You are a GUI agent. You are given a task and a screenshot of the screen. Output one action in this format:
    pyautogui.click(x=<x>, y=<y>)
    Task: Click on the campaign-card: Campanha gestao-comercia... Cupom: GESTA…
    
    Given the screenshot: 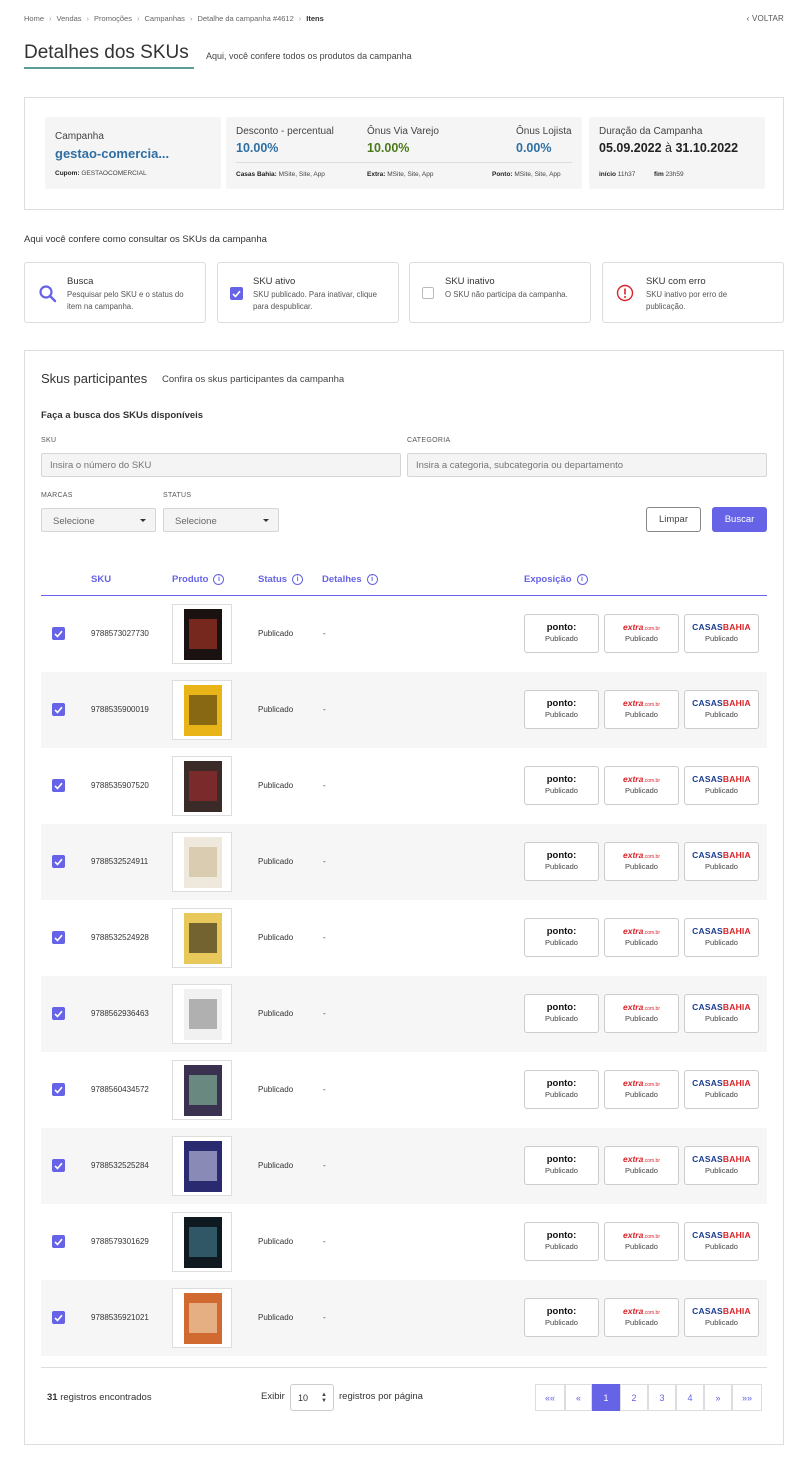 What is the action you would take?
    pyautogui.click(x=133, y=153)
    